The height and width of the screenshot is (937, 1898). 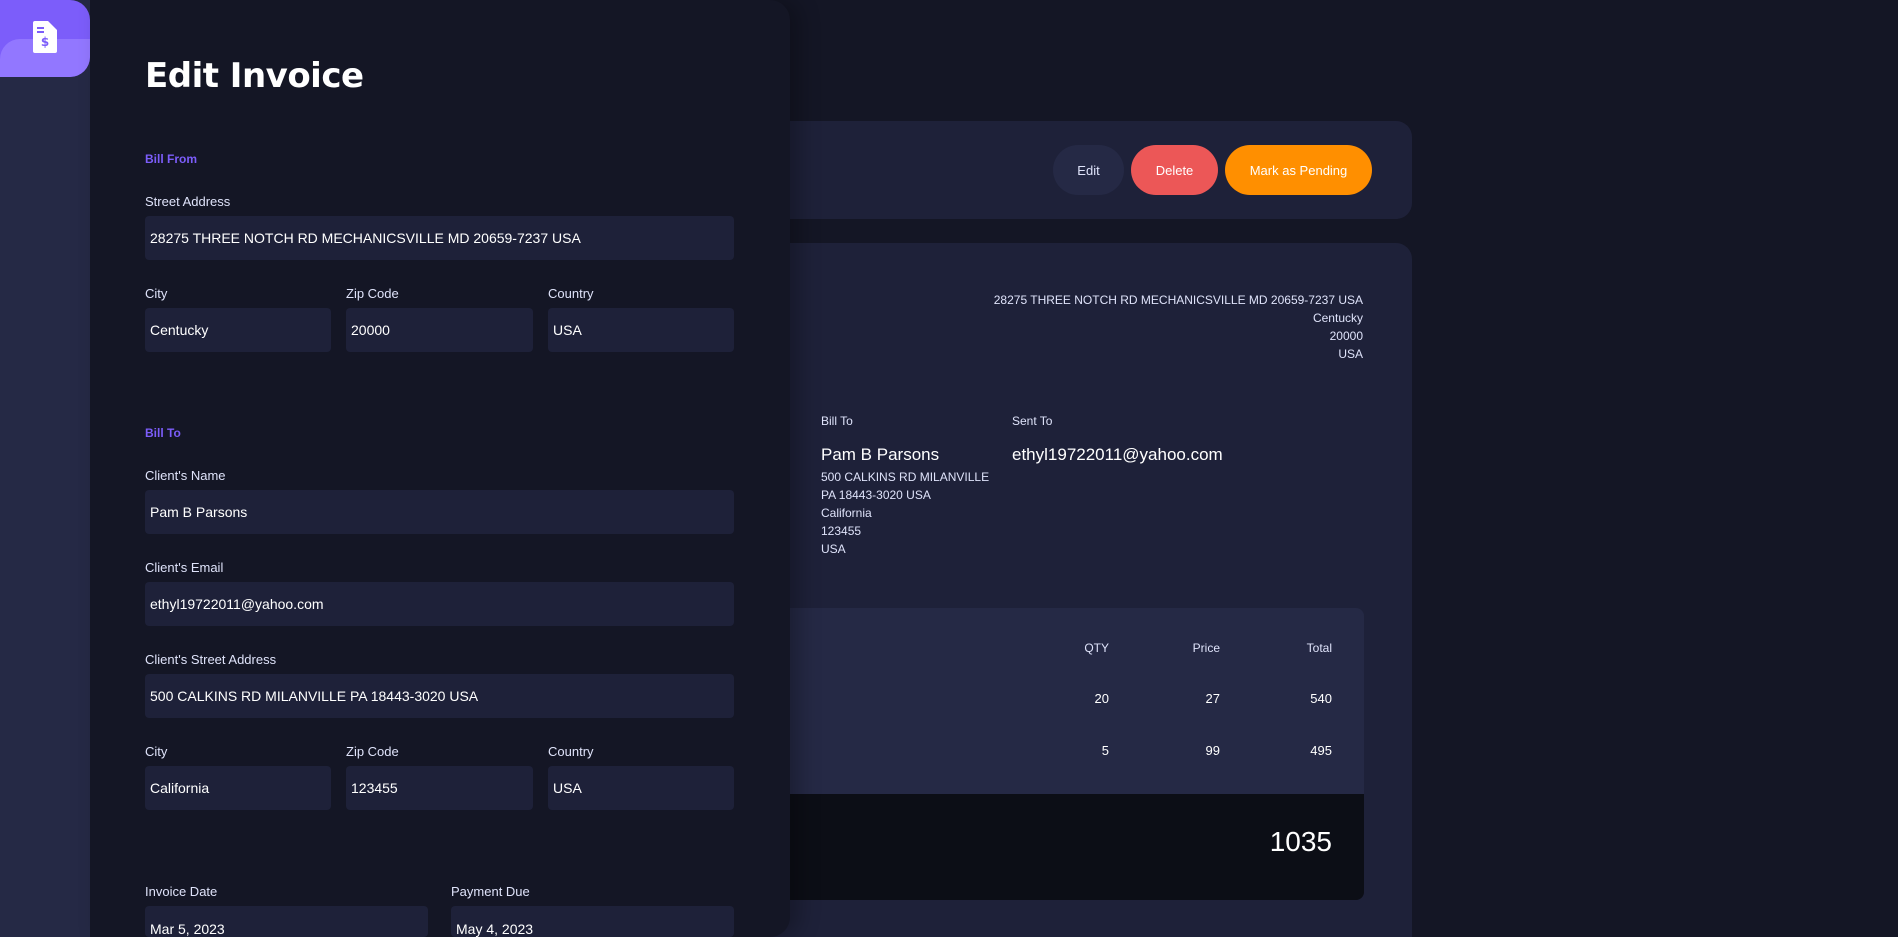 I want to click on page-title: Edit Invoice, so click(x=254, y=76).